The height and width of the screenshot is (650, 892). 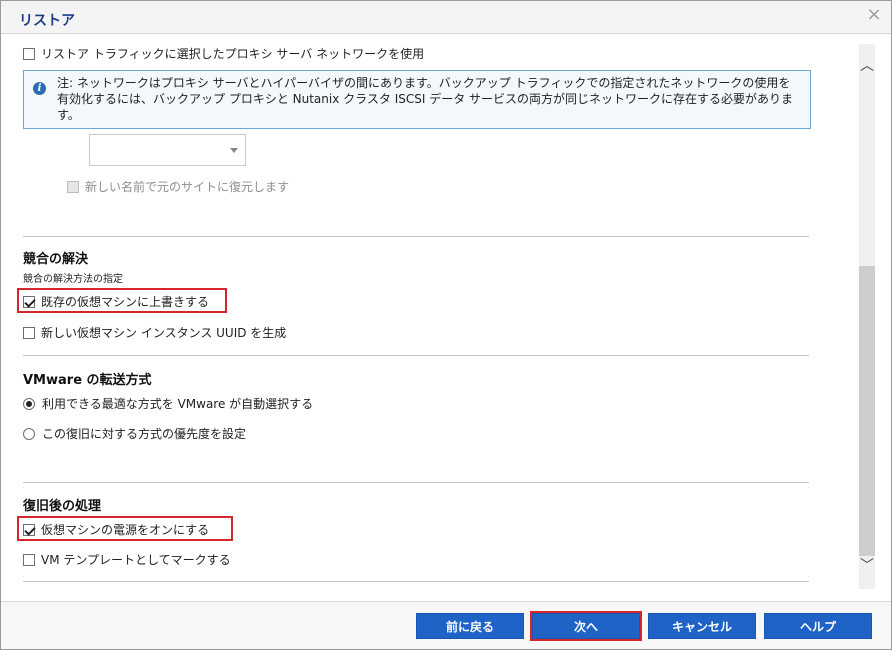 I want to click on close-icon: ×, so click(x=874, y=15).